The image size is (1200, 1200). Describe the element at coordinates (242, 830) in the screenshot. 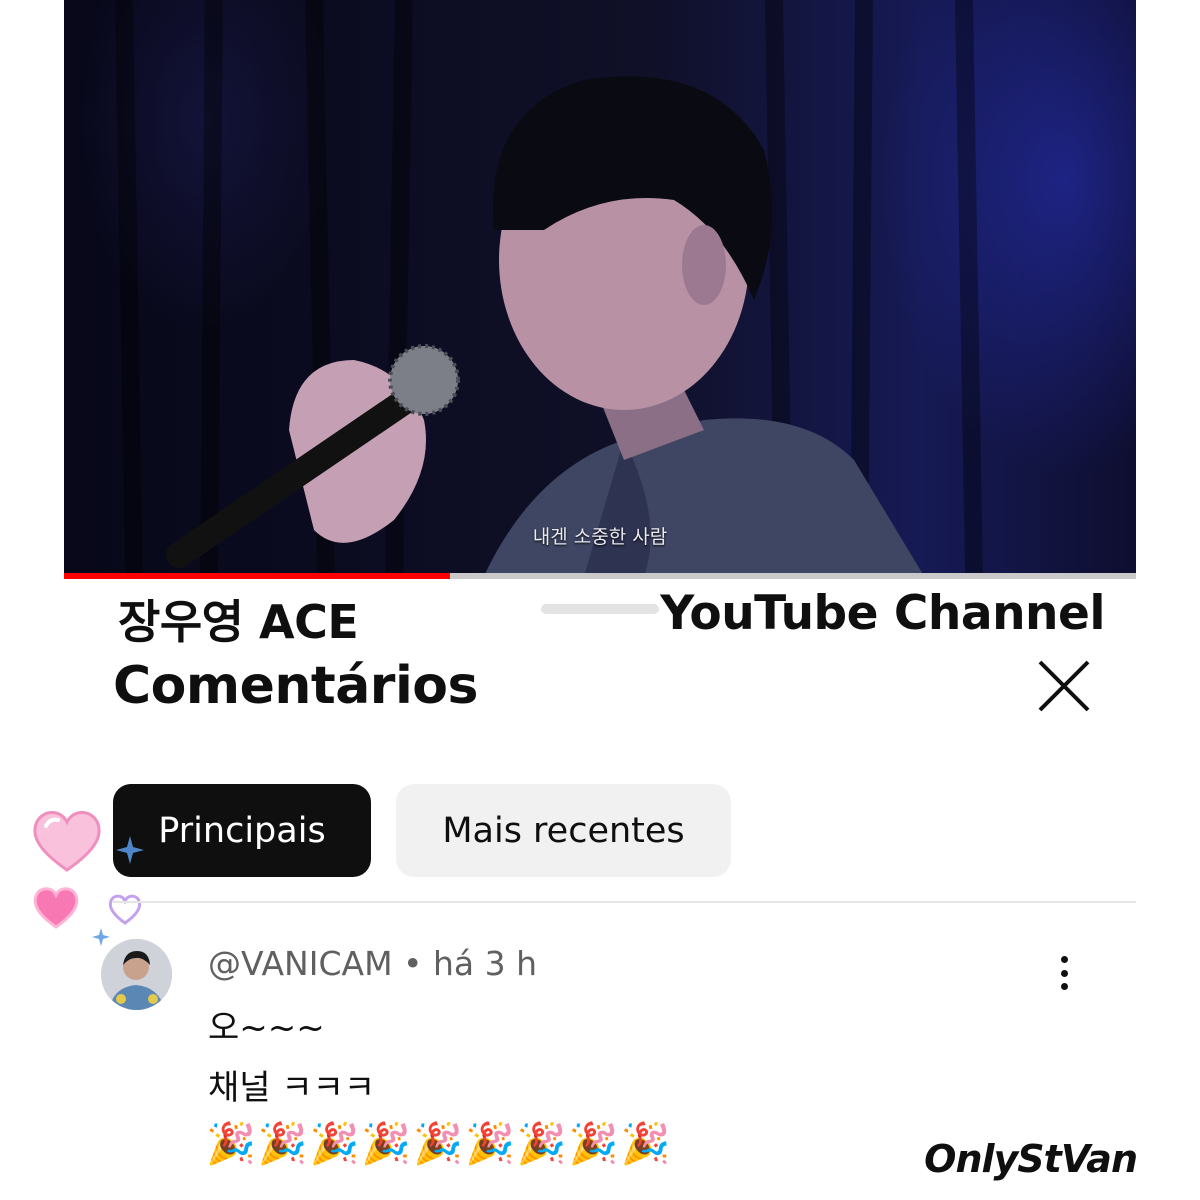

I see `filter-chip-principais: Principais` at that location.